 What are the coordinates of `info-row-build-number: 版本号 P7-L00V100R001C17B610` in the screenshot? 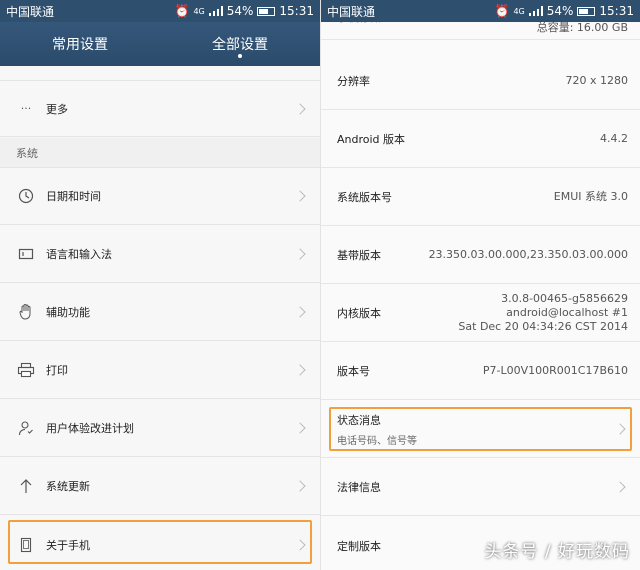 It's located at (480, 371).